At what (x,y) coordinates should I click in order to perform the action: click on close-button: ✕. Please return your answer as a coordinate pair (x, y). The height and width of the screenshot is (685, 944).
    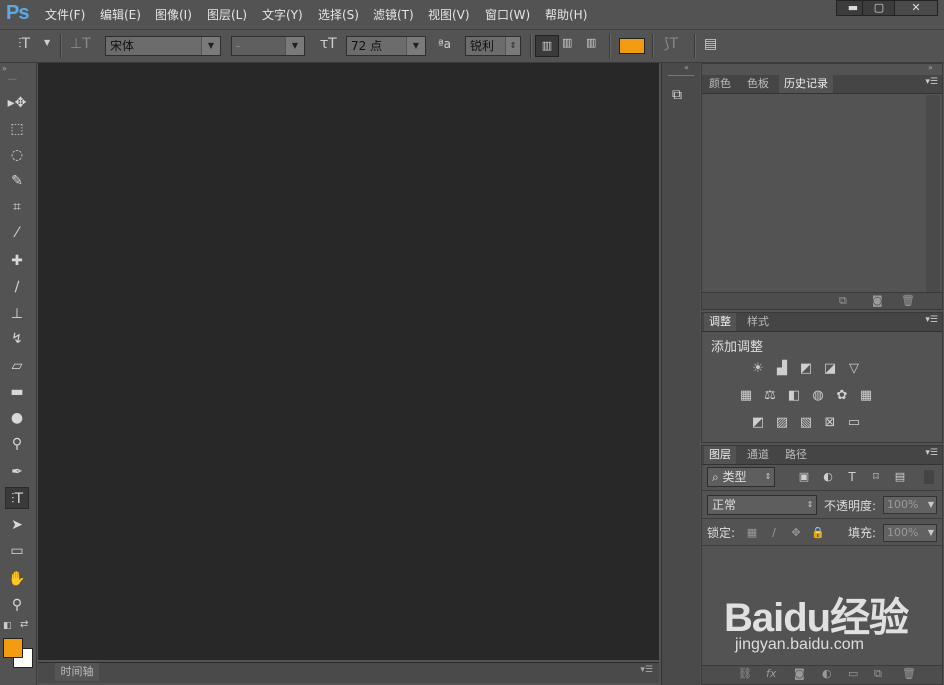
    Looking at the image, I should click on (916, 8).